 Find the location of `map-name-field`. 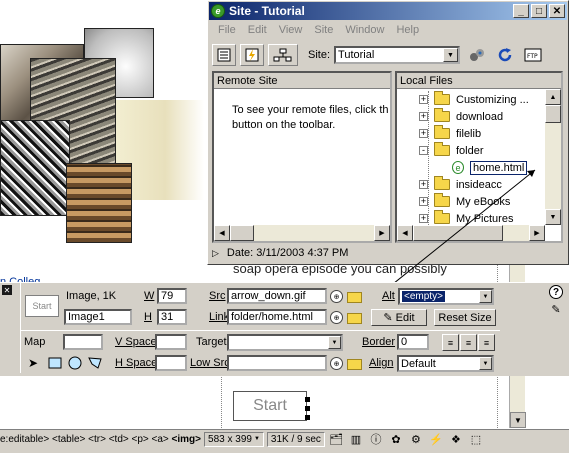

map-name-field is located at coordinates (83, 342).